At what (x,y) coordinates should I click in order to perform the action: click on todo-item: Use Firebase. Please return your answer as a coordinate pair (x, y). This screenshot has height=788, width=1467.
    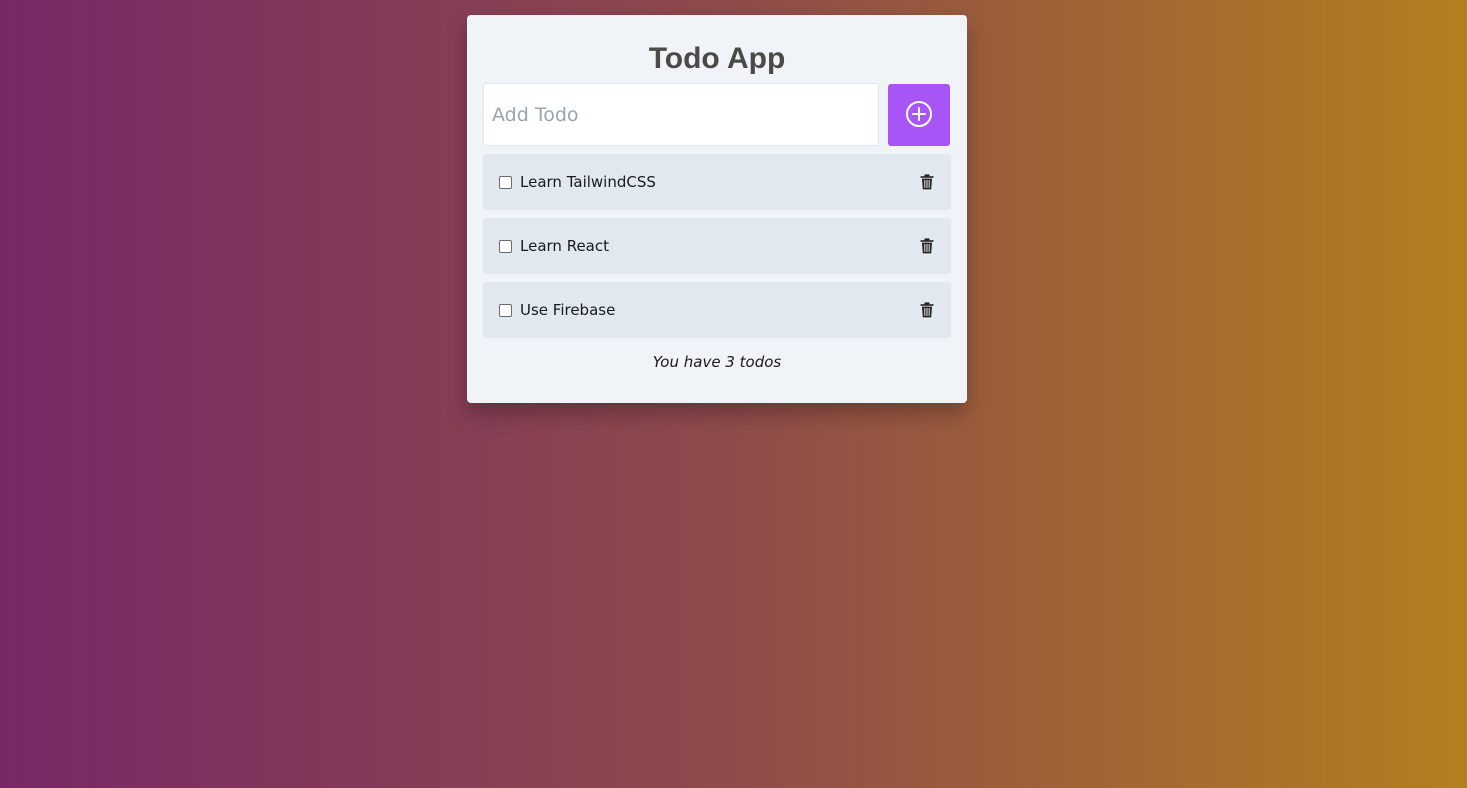
    Looking at the image, I should click on (717, 310).